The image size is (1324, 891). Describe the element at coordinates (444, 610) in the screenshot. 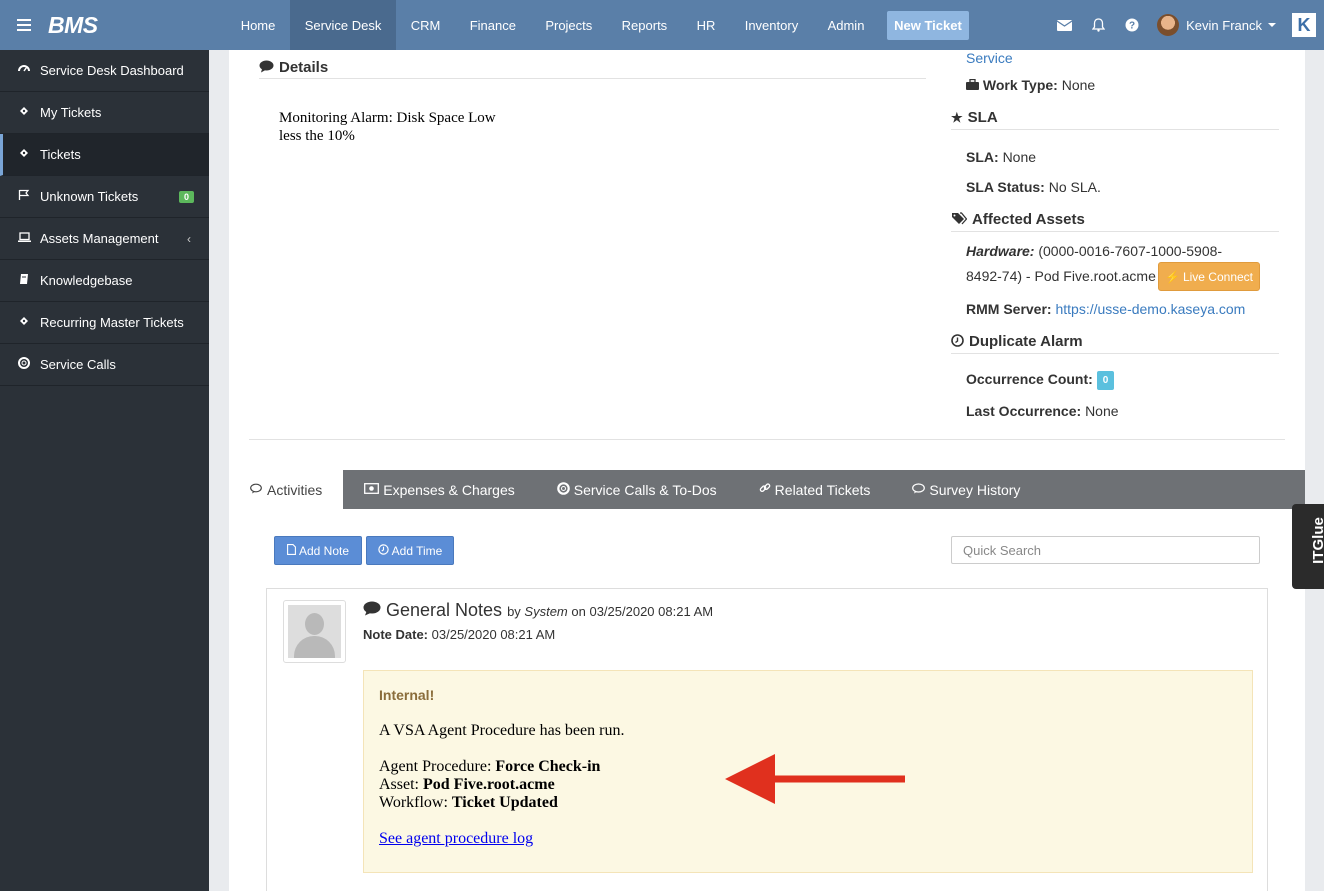

I see `note-type: General Notes` at that location.